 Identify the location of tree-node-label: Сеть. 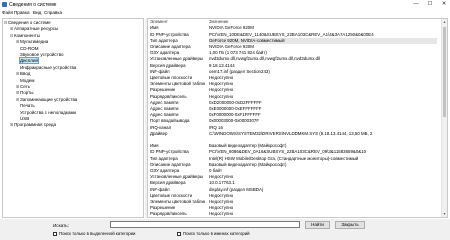
(25, 86).